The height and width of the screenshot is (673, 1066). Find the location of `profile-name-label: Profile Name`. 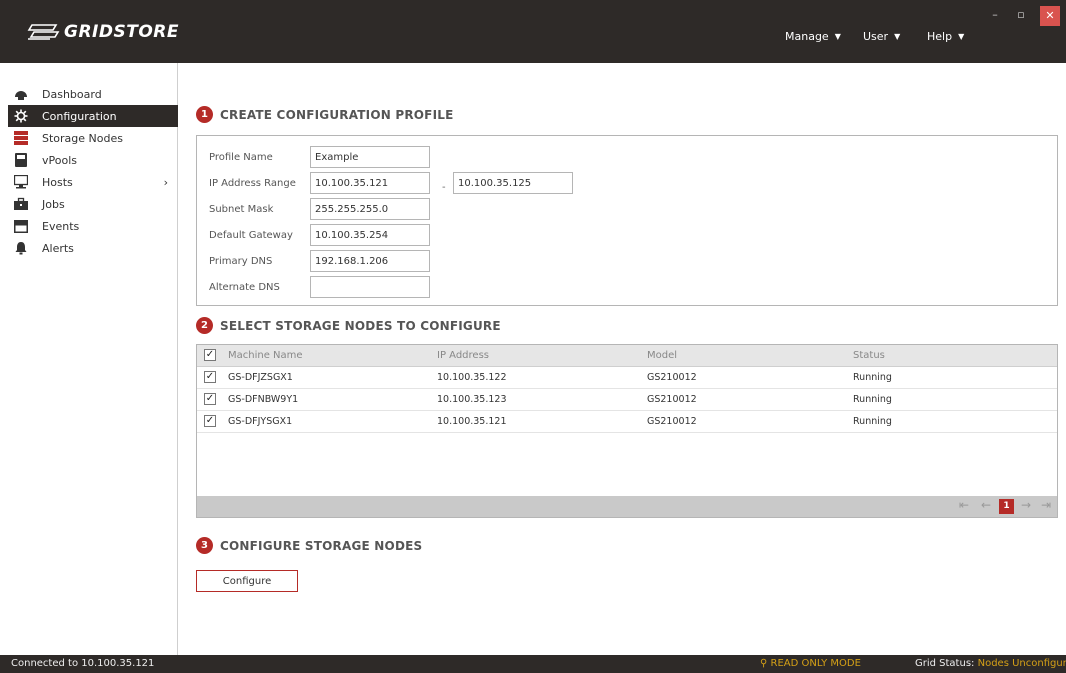

profile-name-label: Profile Name is located at coordinates (241, 157).